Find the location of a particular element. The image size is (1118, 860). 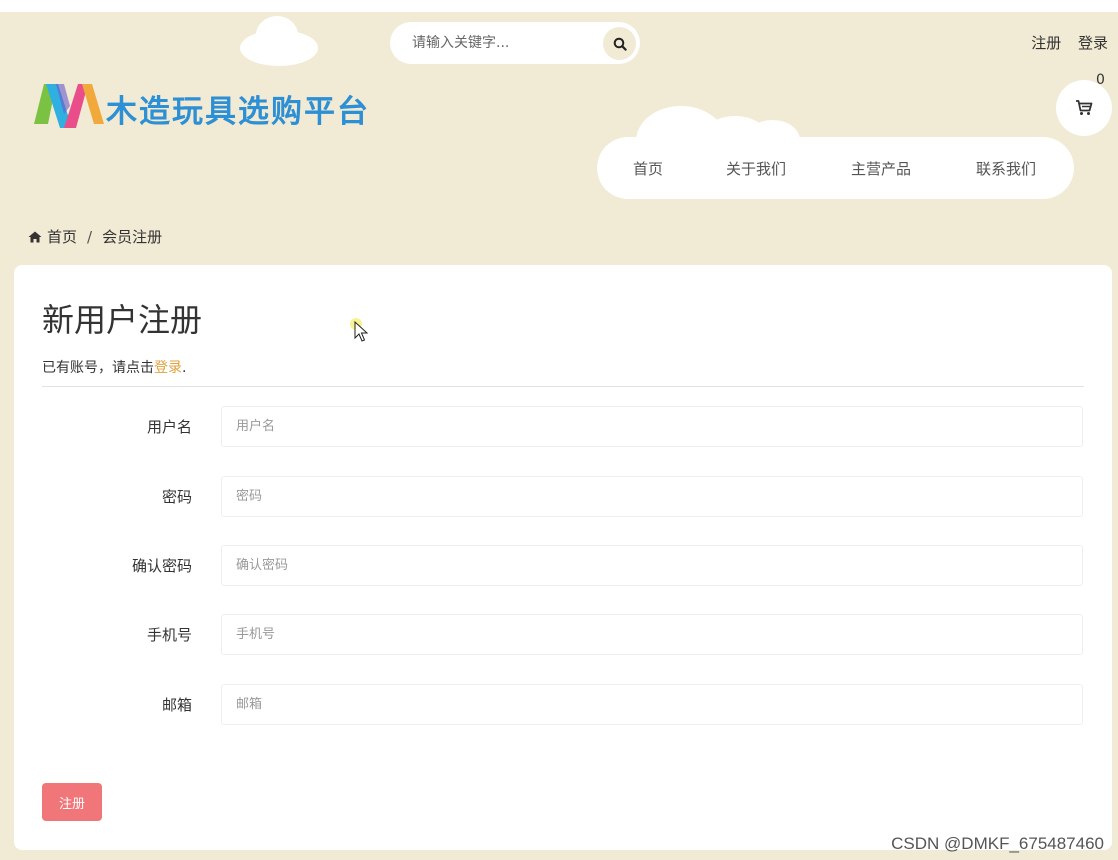

divider is located at coordinates (563, 386).